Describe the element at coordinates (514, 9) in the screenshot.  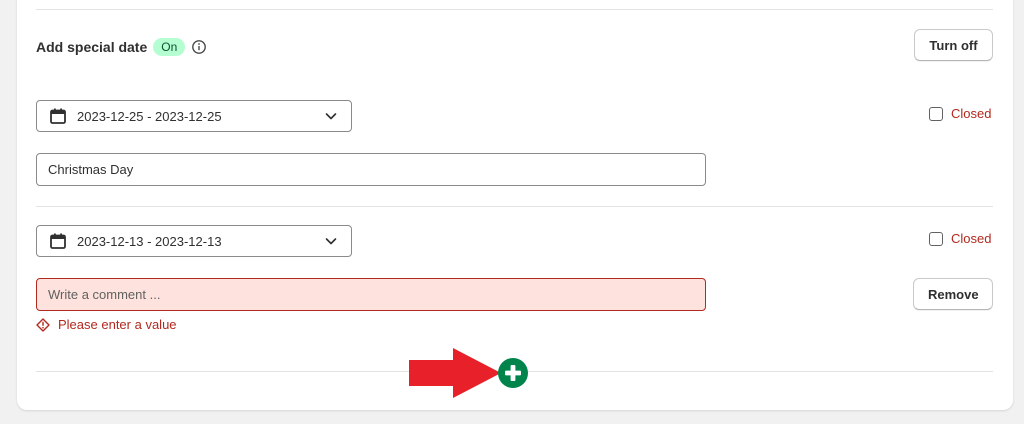
I see `top-divider` at that location.